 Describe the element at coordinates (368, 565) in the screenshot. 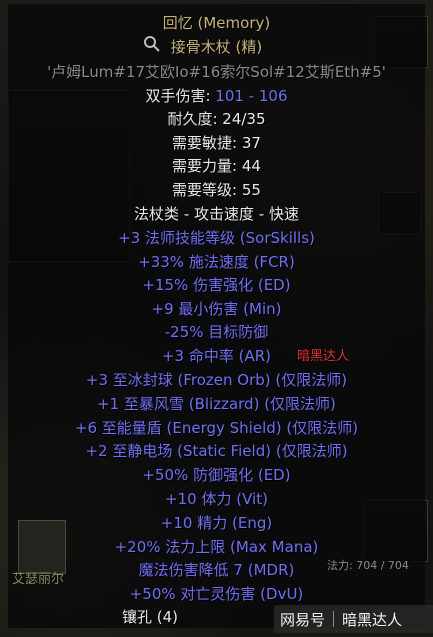

I see `mana-readout: 法力: 704 / 704` at that location.